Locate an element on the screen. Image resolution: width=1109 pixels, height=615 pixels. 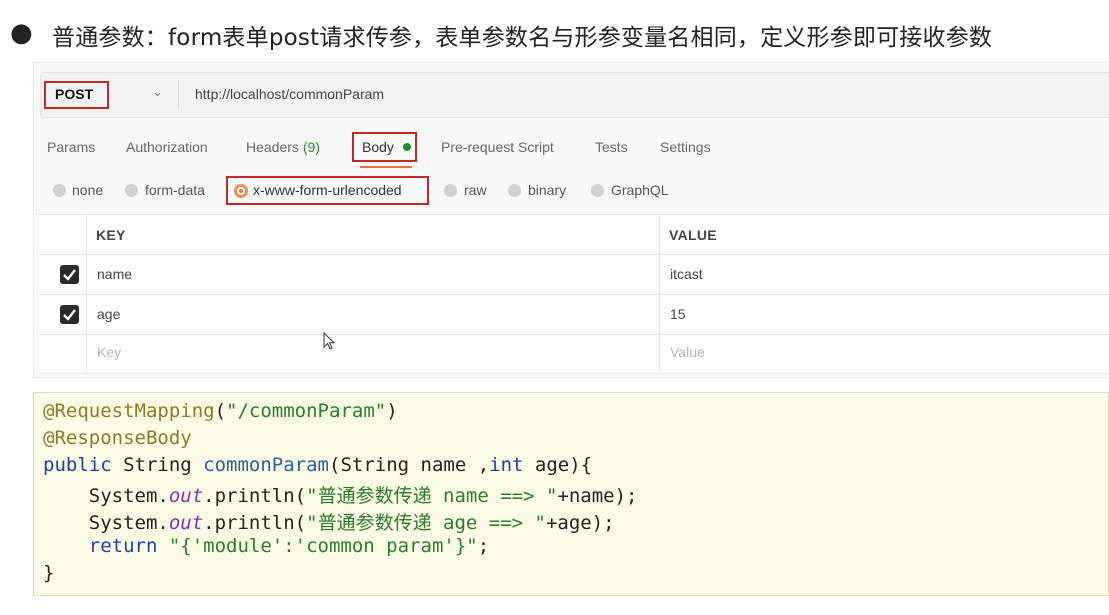
tab-body: Body is located at coordinates (378, 147).